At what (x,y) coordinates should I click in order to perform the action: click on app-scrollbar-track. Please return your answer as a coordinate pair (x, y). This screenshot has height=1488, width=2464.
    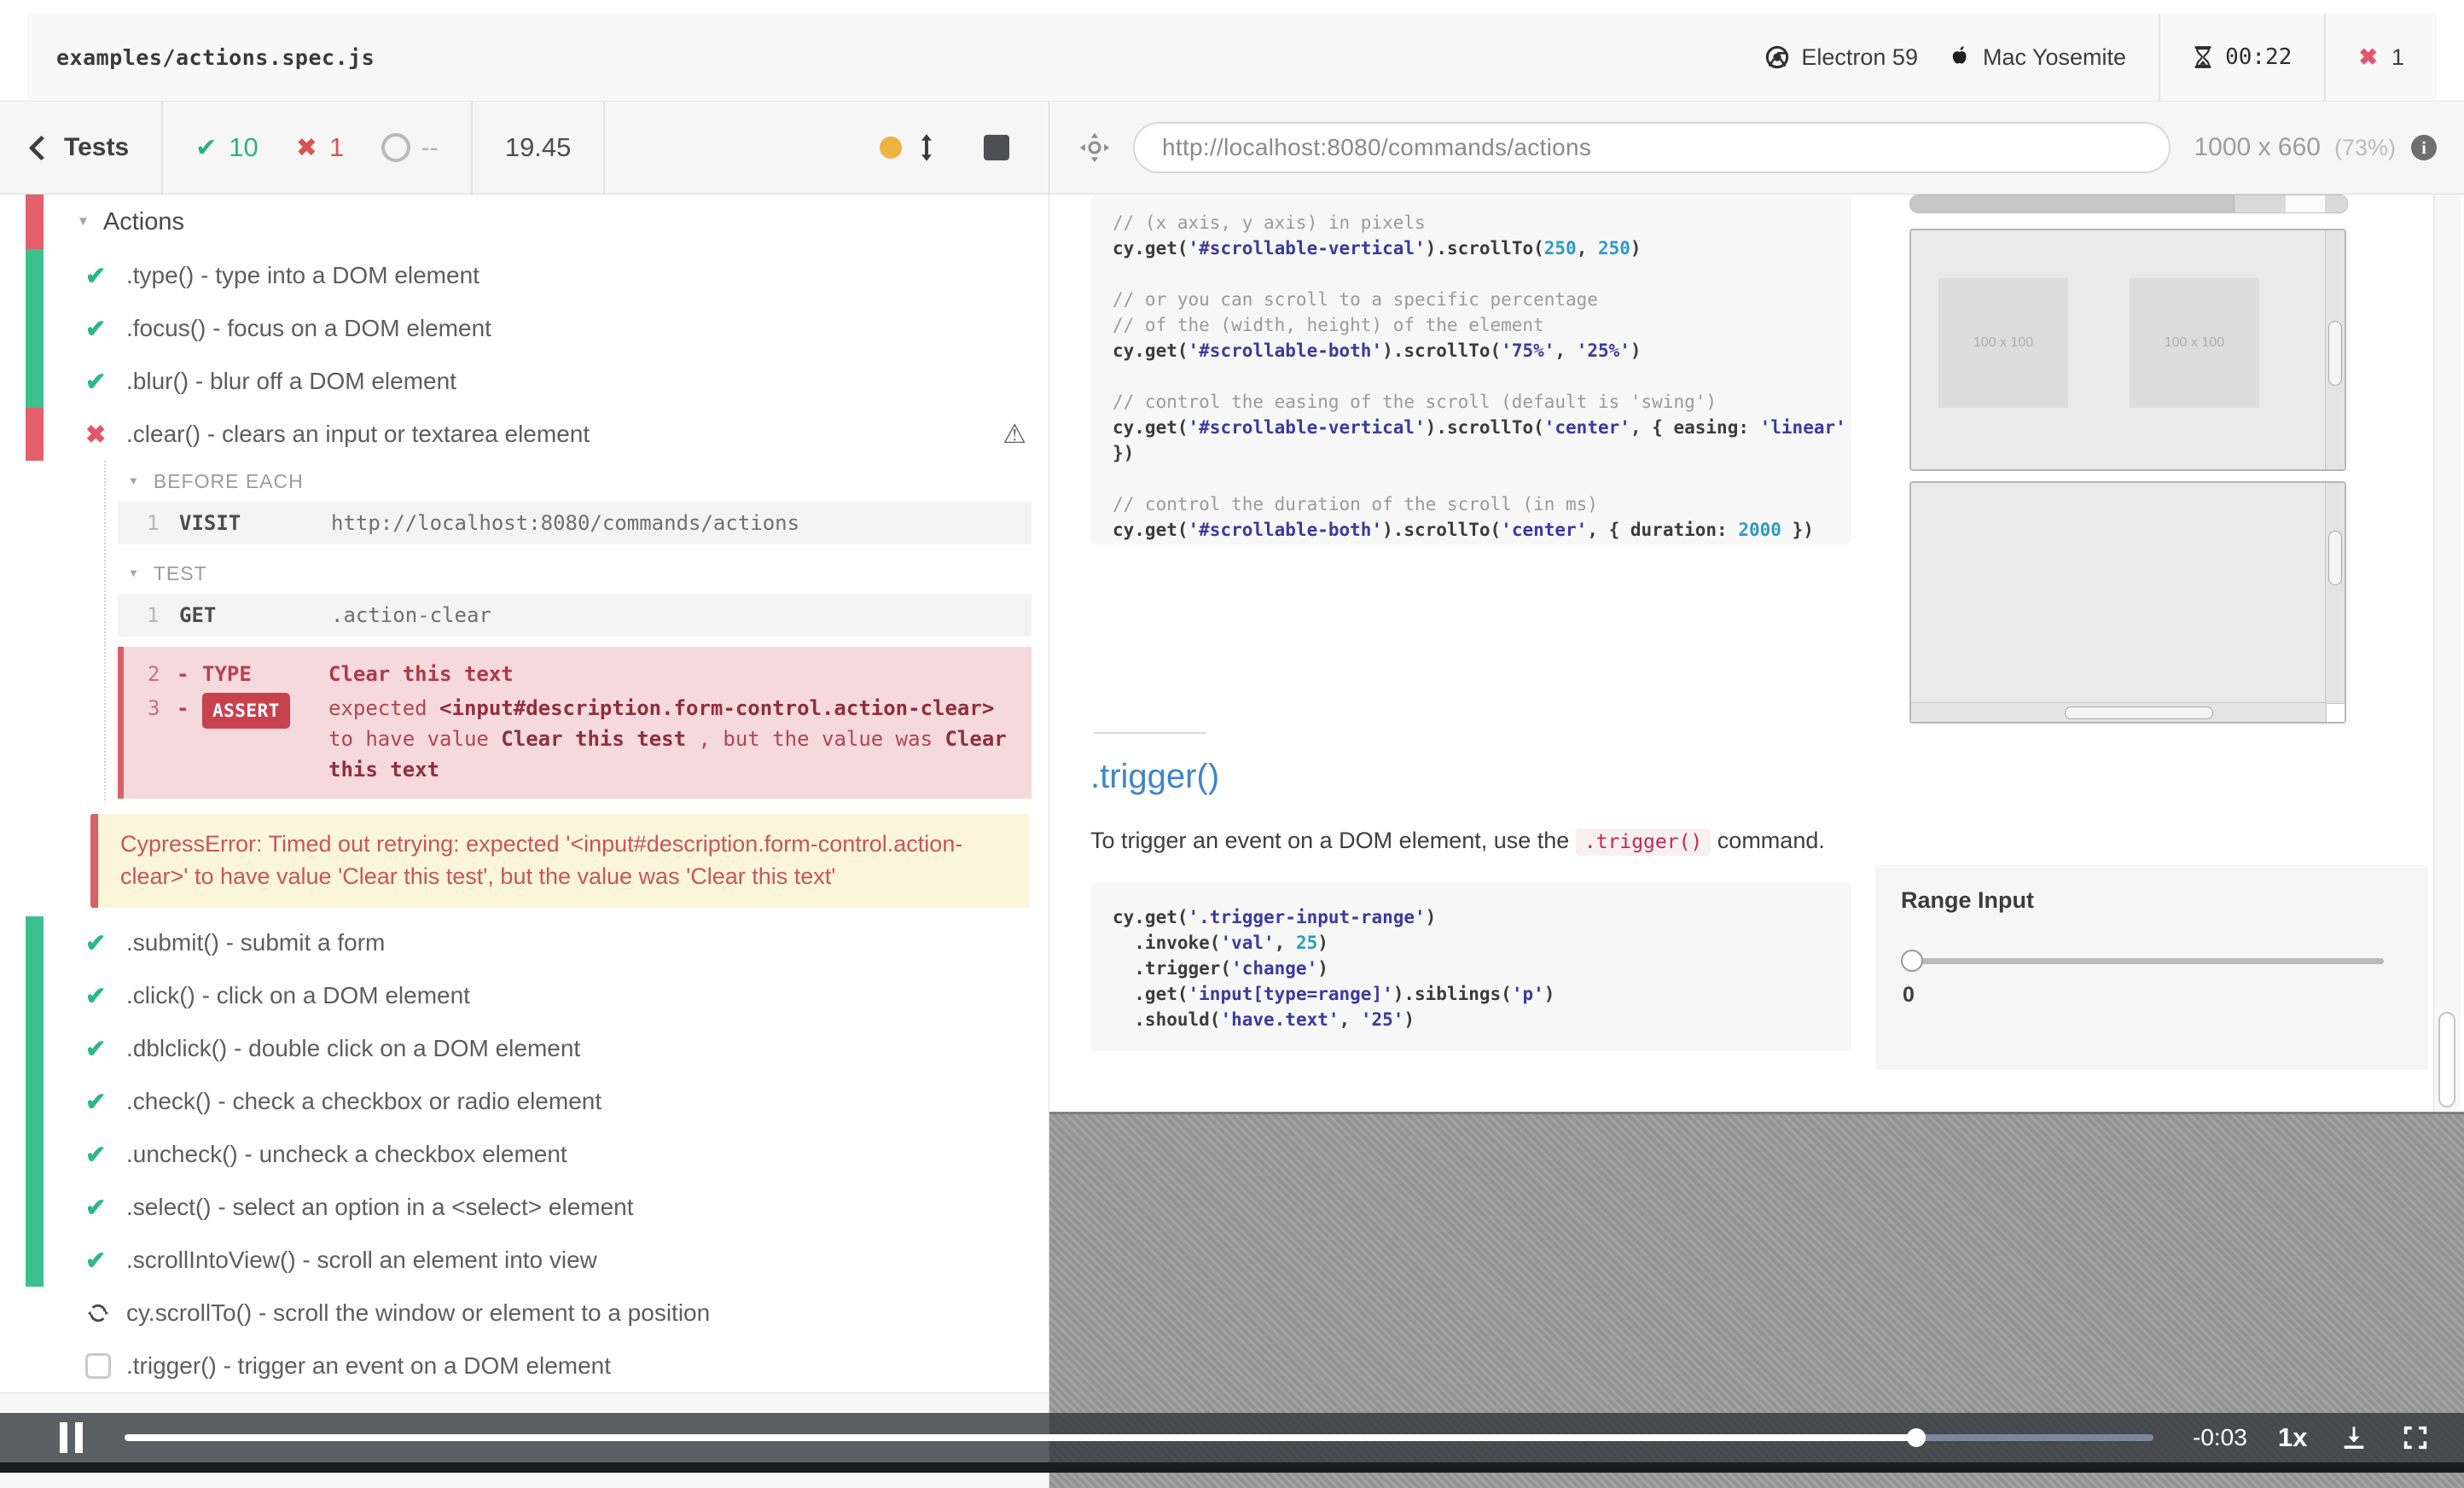
    Looking at the image, I should click on (2447, 653).